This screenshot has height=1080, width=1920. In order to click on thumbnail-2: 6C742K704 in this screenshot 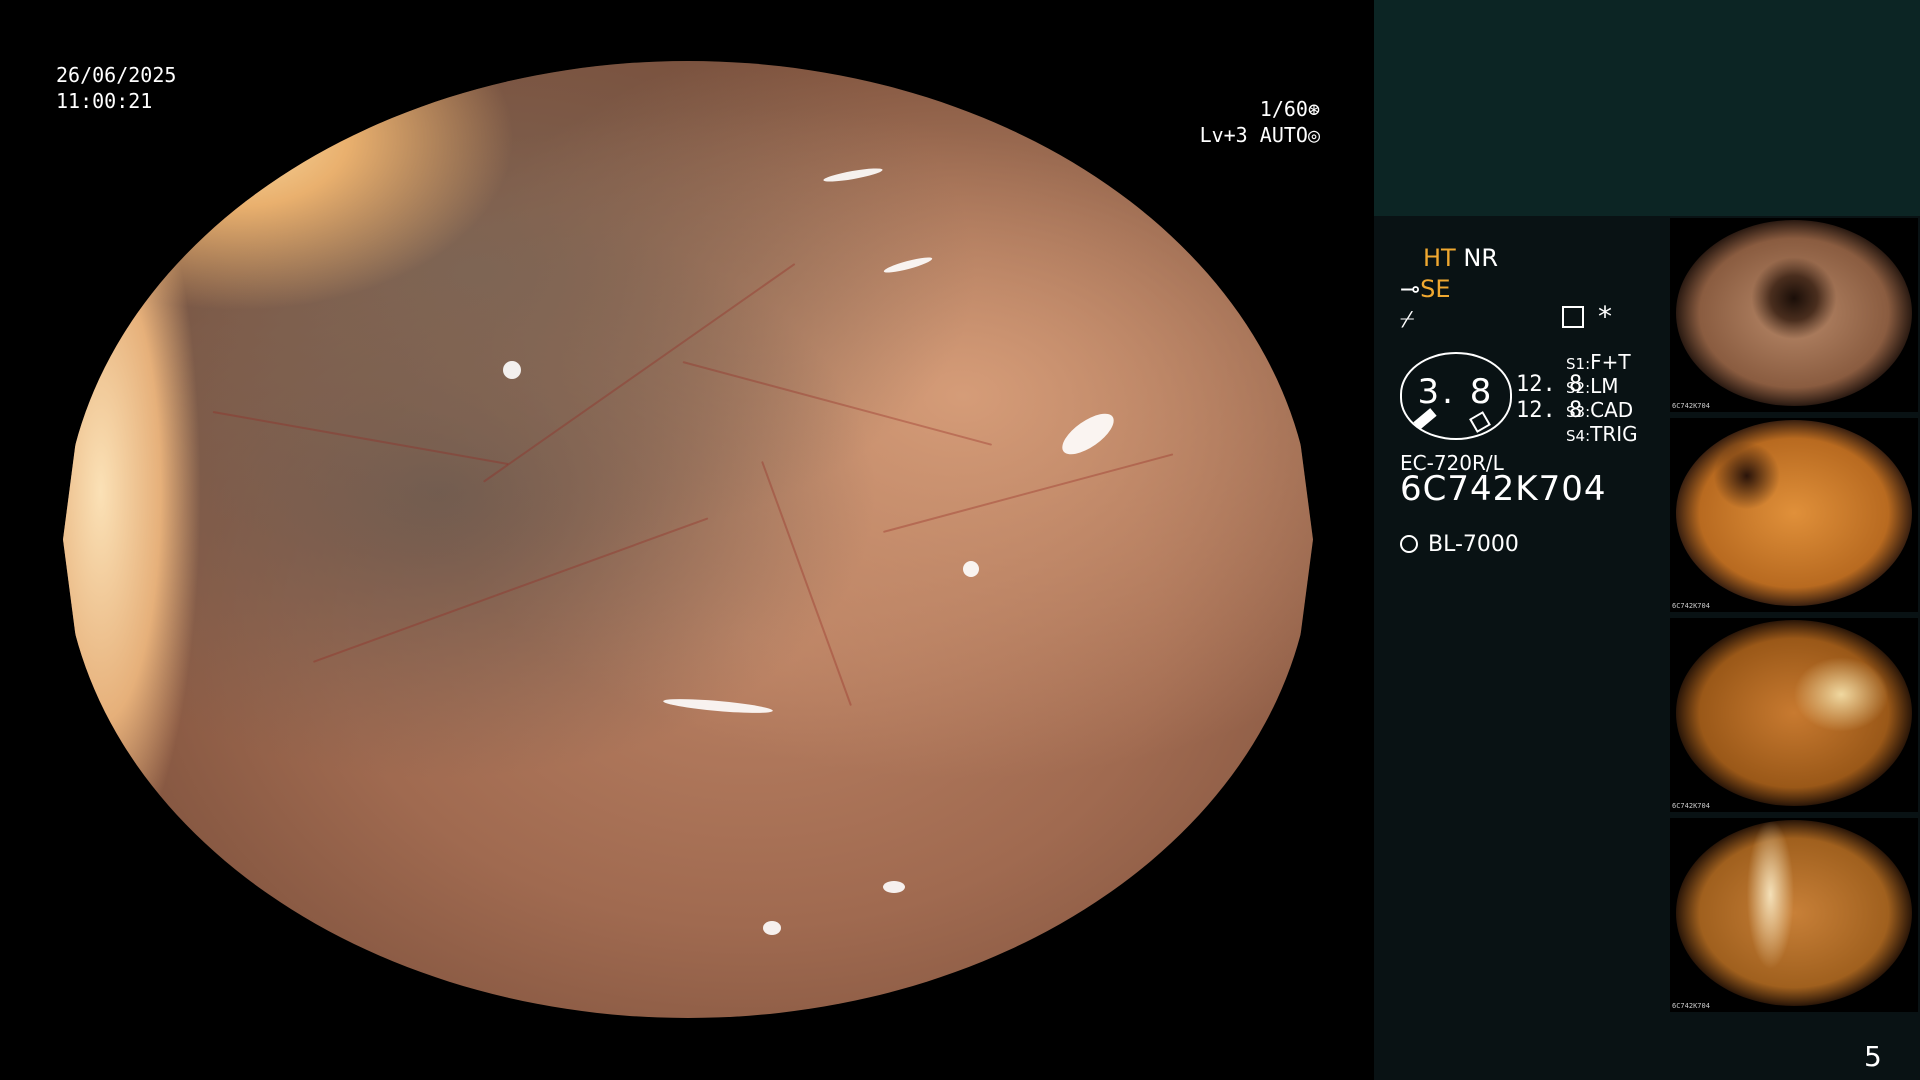, I will do `click(1794, 515)`.